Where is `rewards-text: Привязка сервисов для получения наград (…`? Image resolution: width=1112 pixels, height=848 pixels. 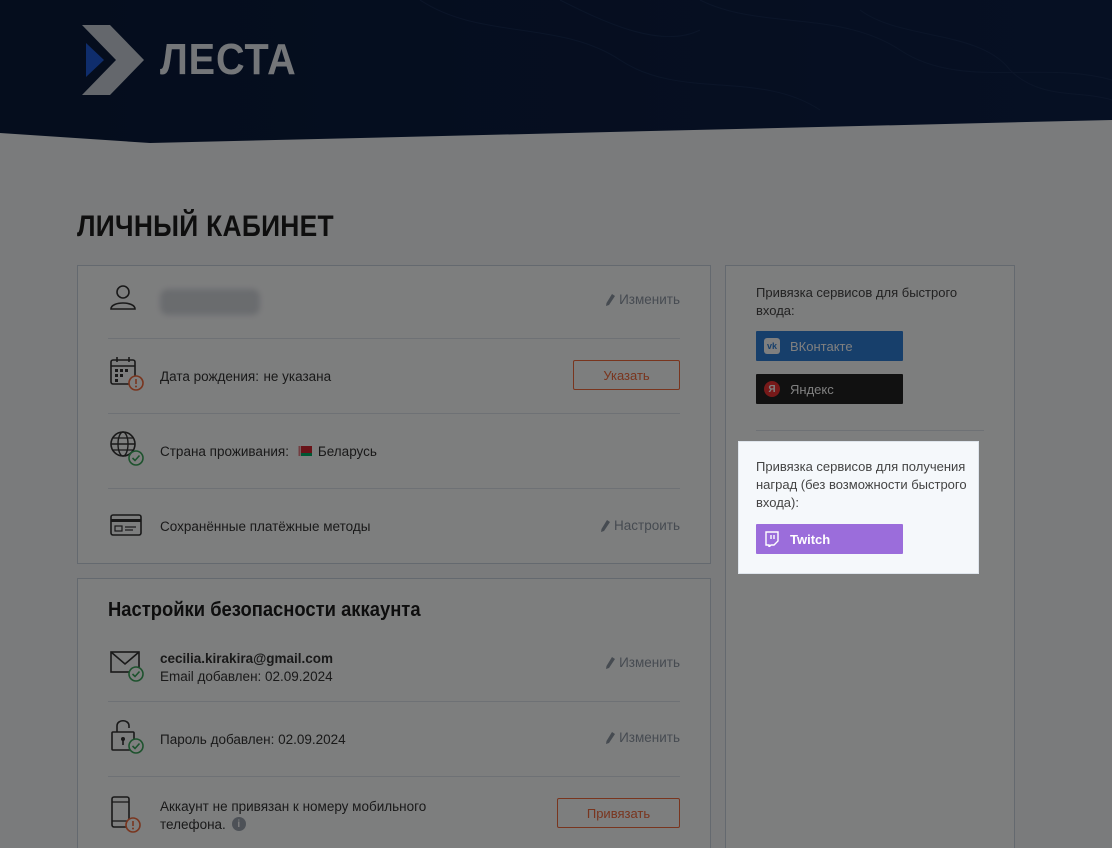 rewards-text: Привязка сервисов для получения наград (… is located at coordinates (861, 484).